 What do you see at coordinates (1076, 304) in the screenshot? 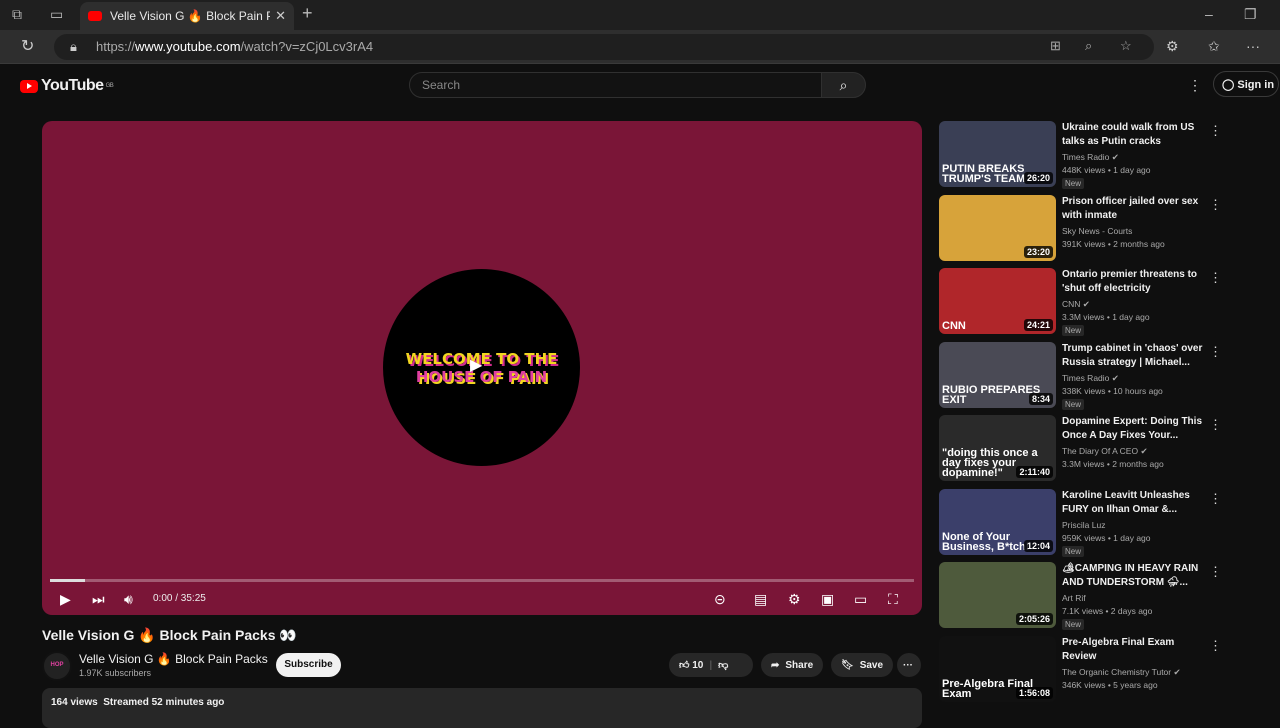
I see `recommendation-channel: CNN ✔` at bounding box center [1076, 304].